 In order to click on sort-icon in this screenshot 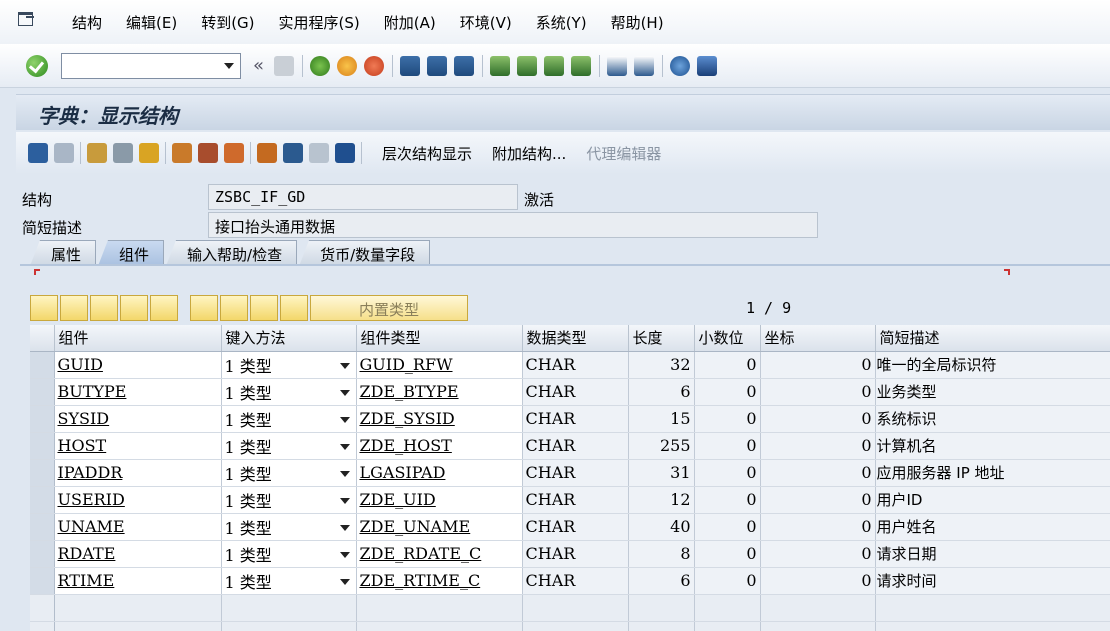, I will do `click(294, 308)`.